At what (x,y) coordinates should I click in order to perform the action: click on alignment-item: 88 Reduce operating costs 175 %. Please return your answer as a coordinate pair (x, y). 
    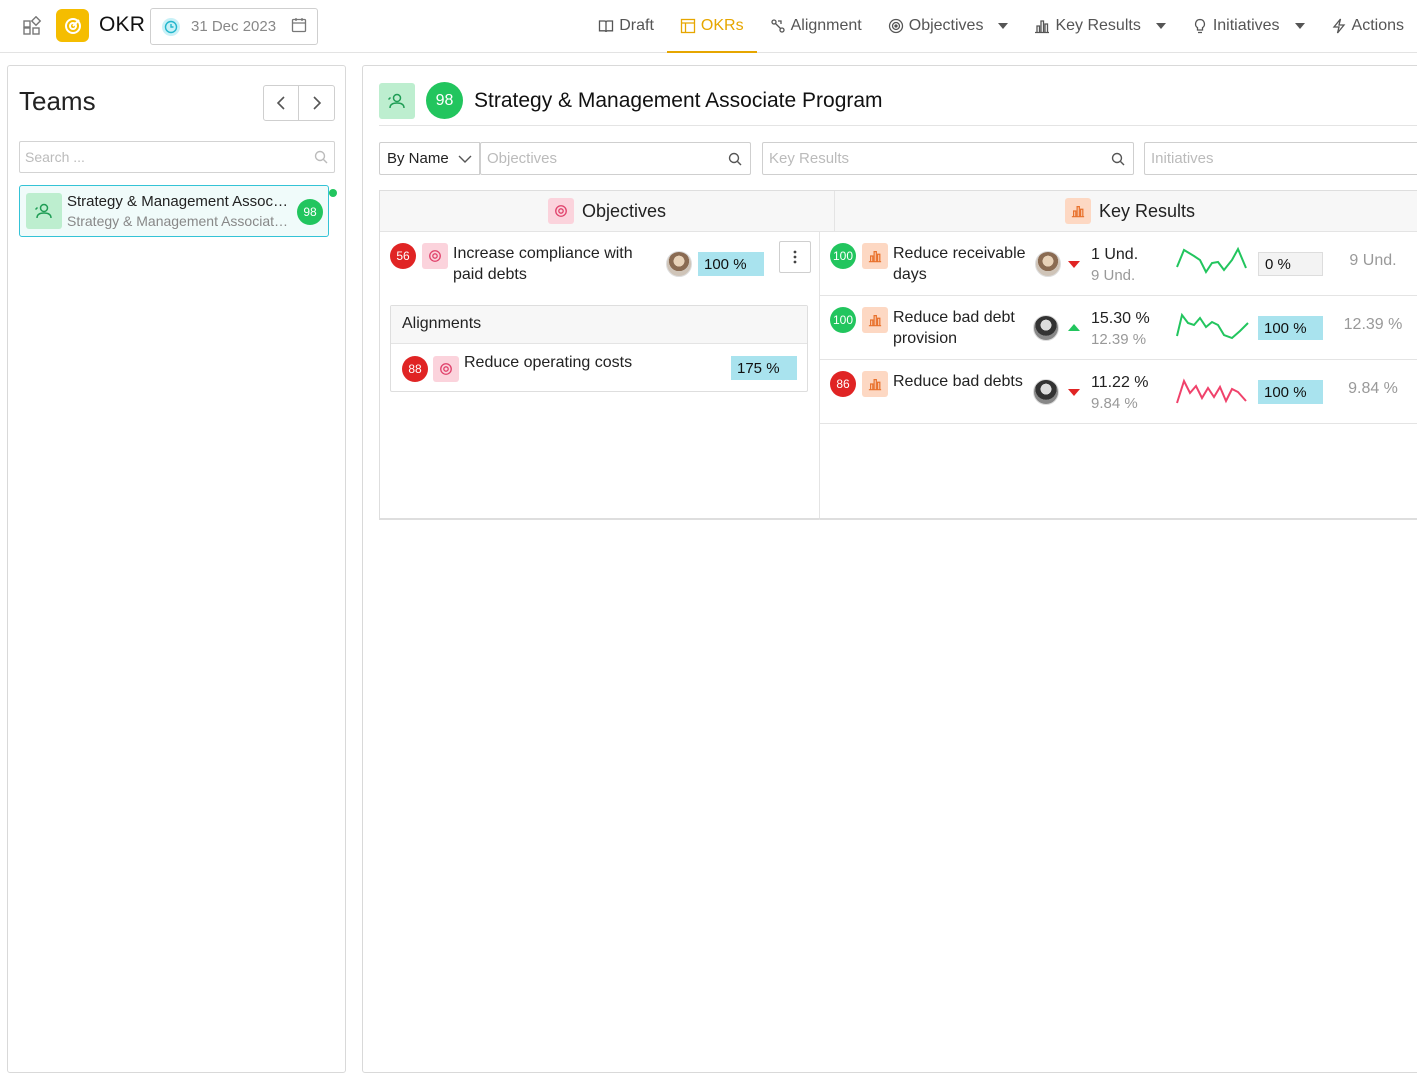
    Looking at the image, I should click on (599, 368).